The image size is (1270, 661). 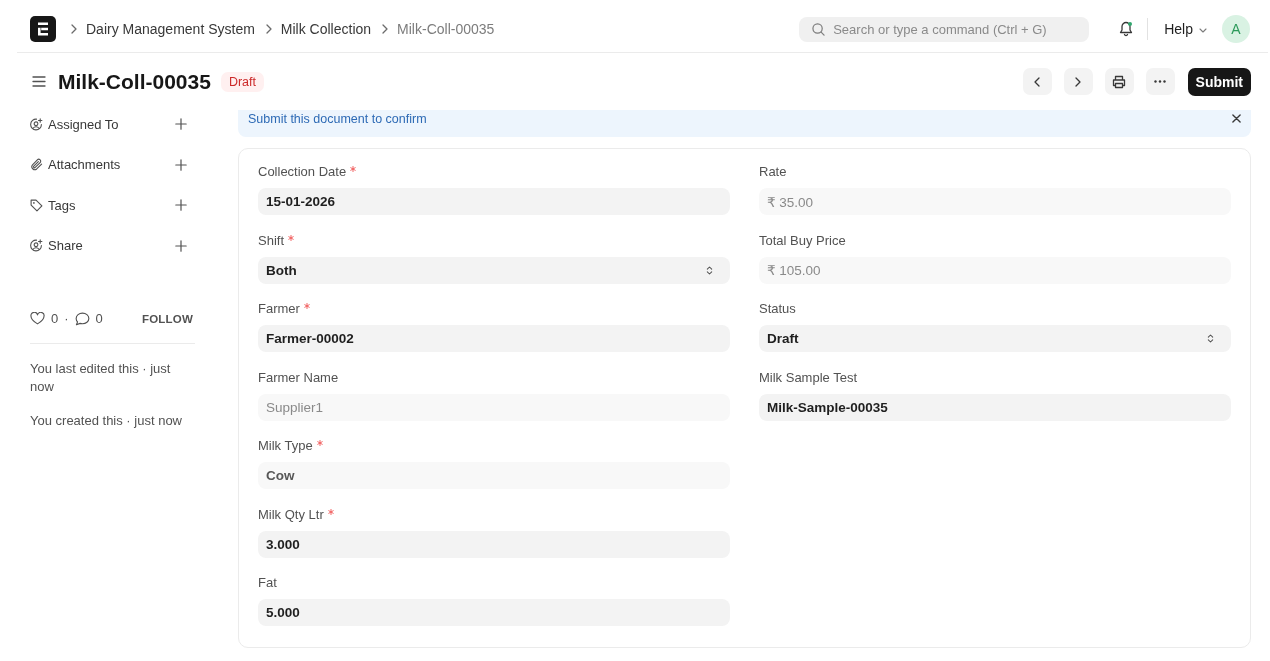 What do you see at coordinates (55, 318) in the screenshot?
I see `like-count: 0` at bounding box center [55, 318].